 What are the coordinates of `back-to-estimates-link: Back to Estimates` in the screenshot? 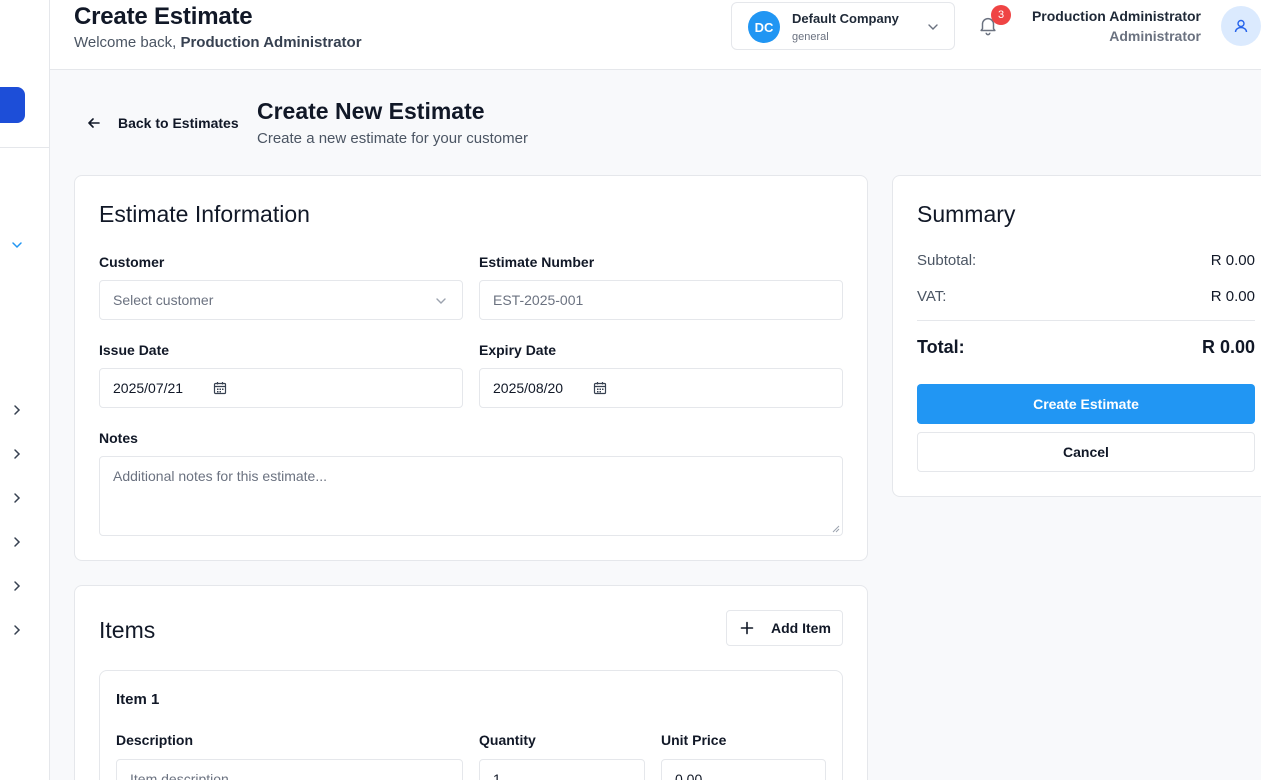 It's located at (162, 123).